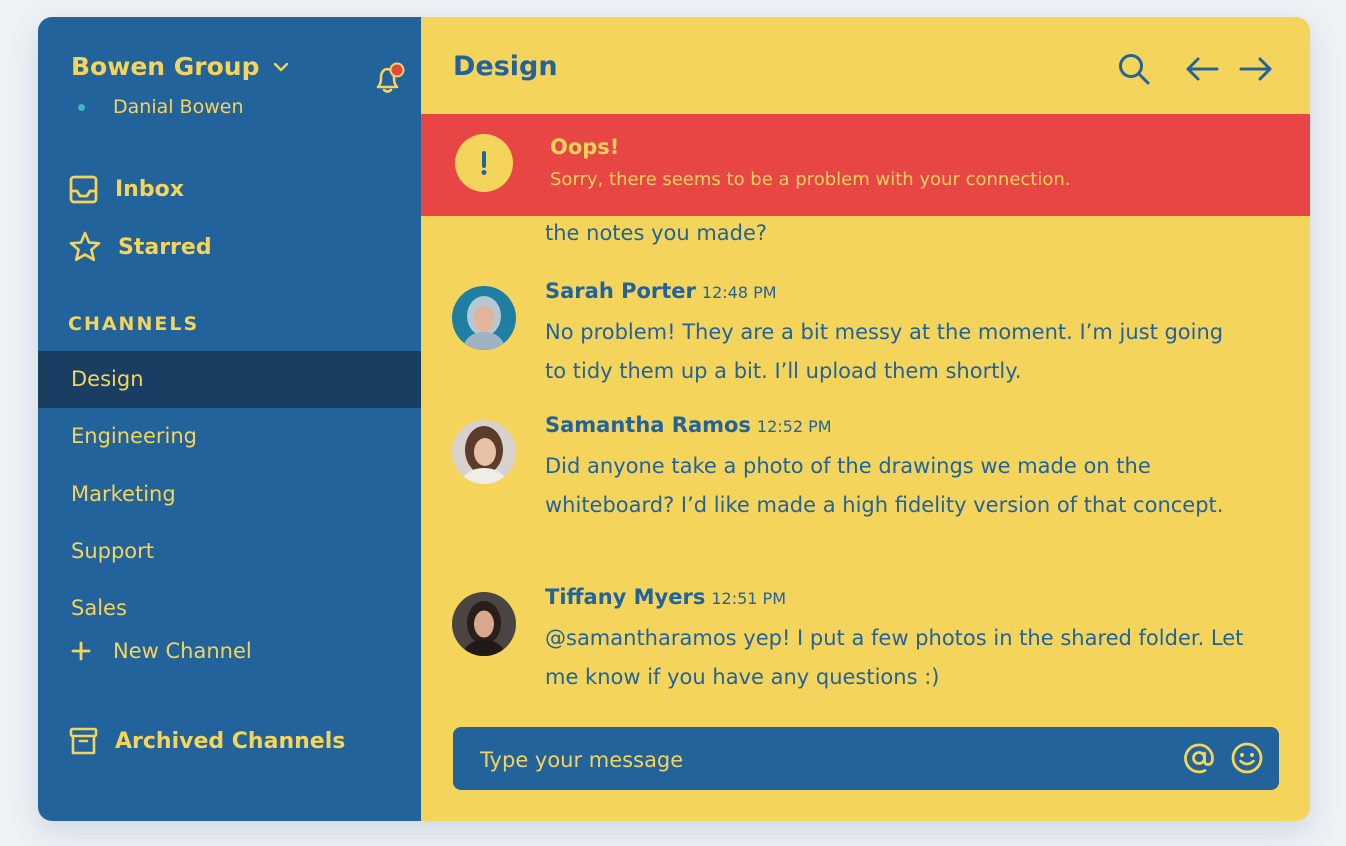 The width and height of the screenshot is (1346, 846). I want to click on message-author: Sarah Porter, so click(620, 291).